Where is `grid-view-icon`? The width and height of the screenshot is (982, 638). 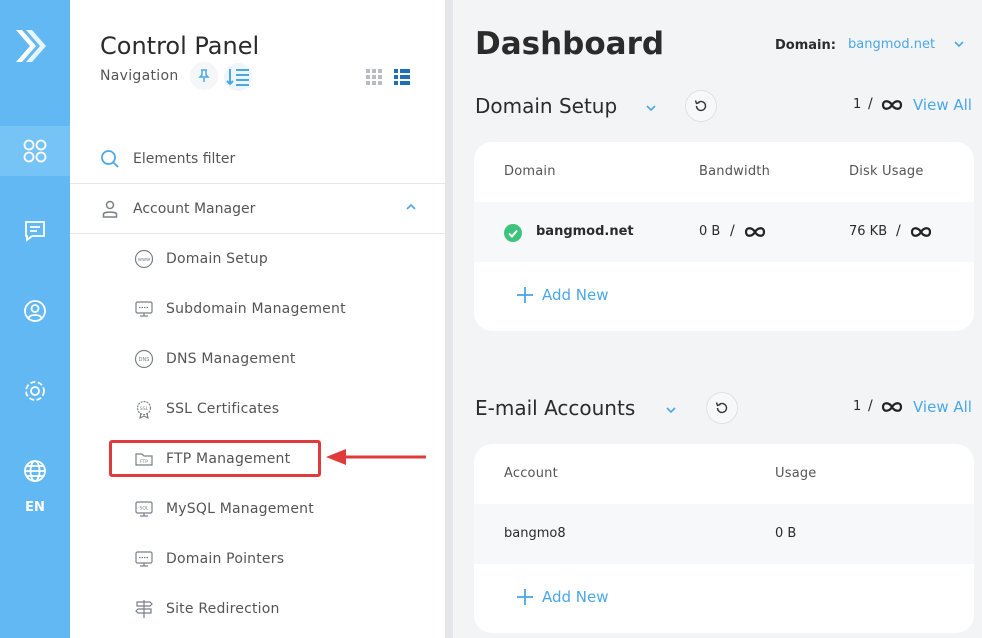
grid-view-icon is located at coordinates (374, 79).